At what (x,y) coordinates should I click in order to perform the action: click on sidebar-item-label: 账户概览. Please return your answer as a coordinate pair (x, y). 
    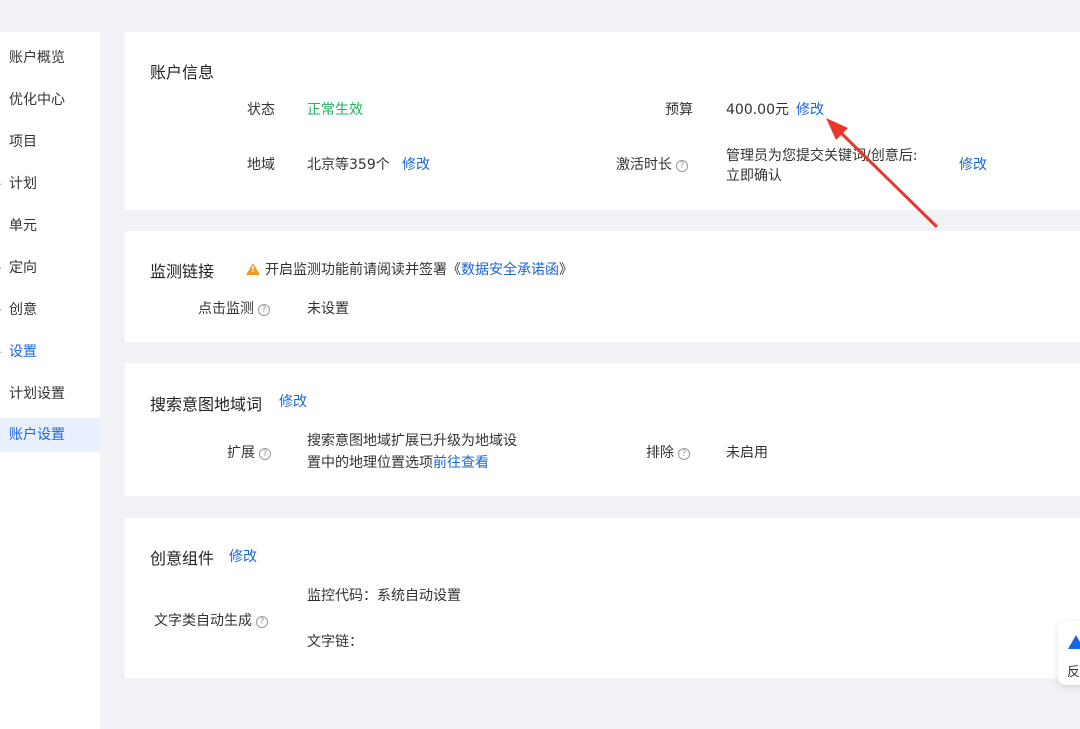
    Looking at the image, I should click on (37, 58).